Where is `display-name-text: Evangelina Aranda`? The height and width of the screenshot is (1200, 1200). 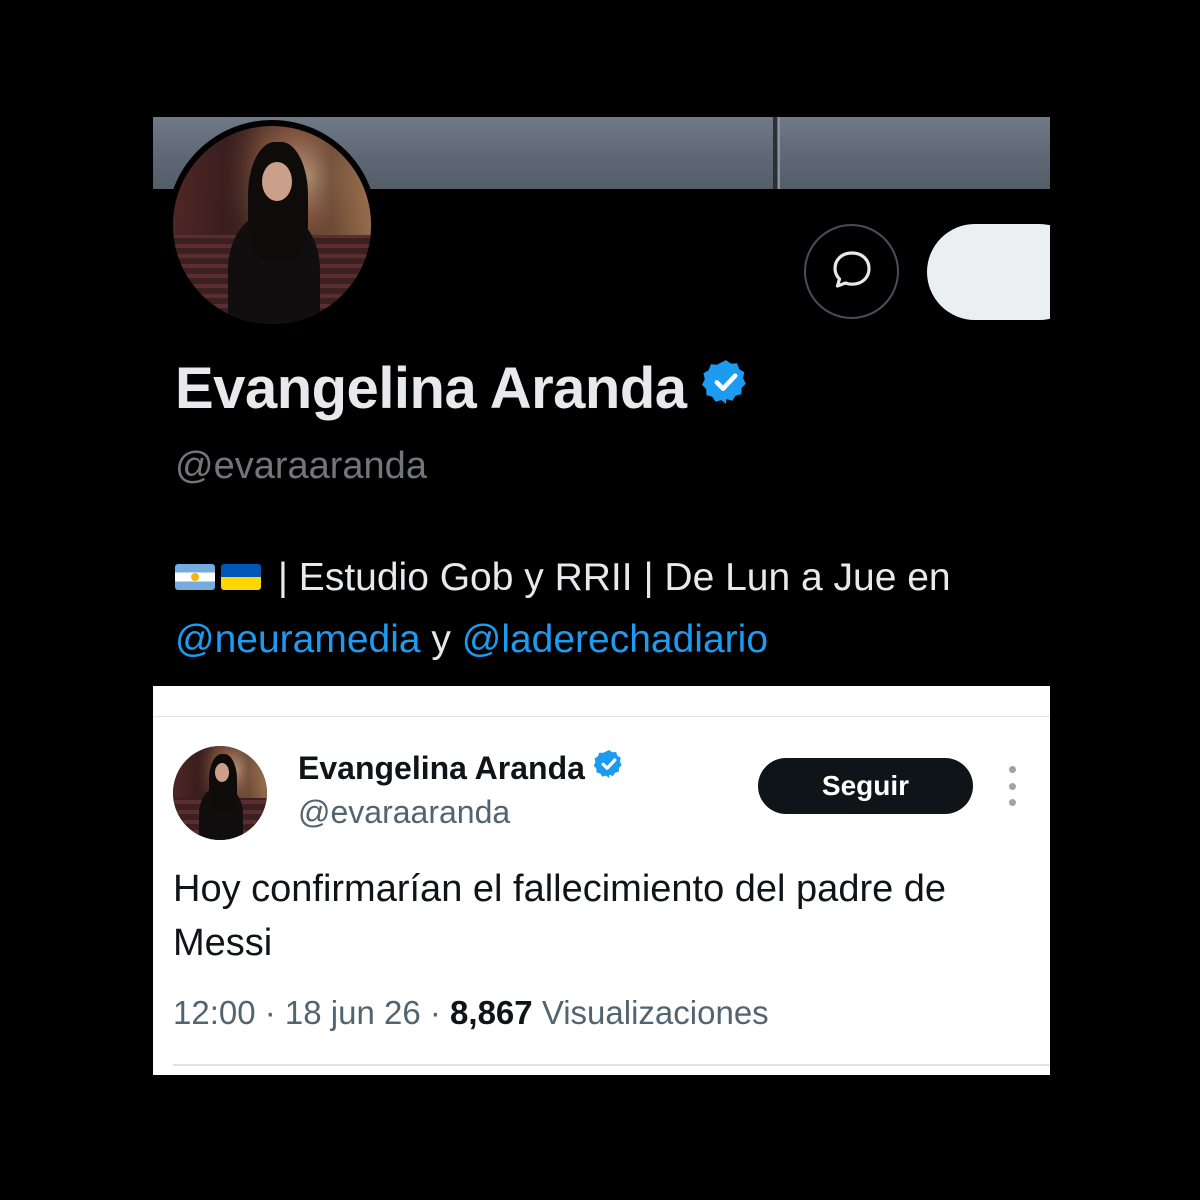
display-name-text: Evangelina Aranda is located at coordinates (431, 388).